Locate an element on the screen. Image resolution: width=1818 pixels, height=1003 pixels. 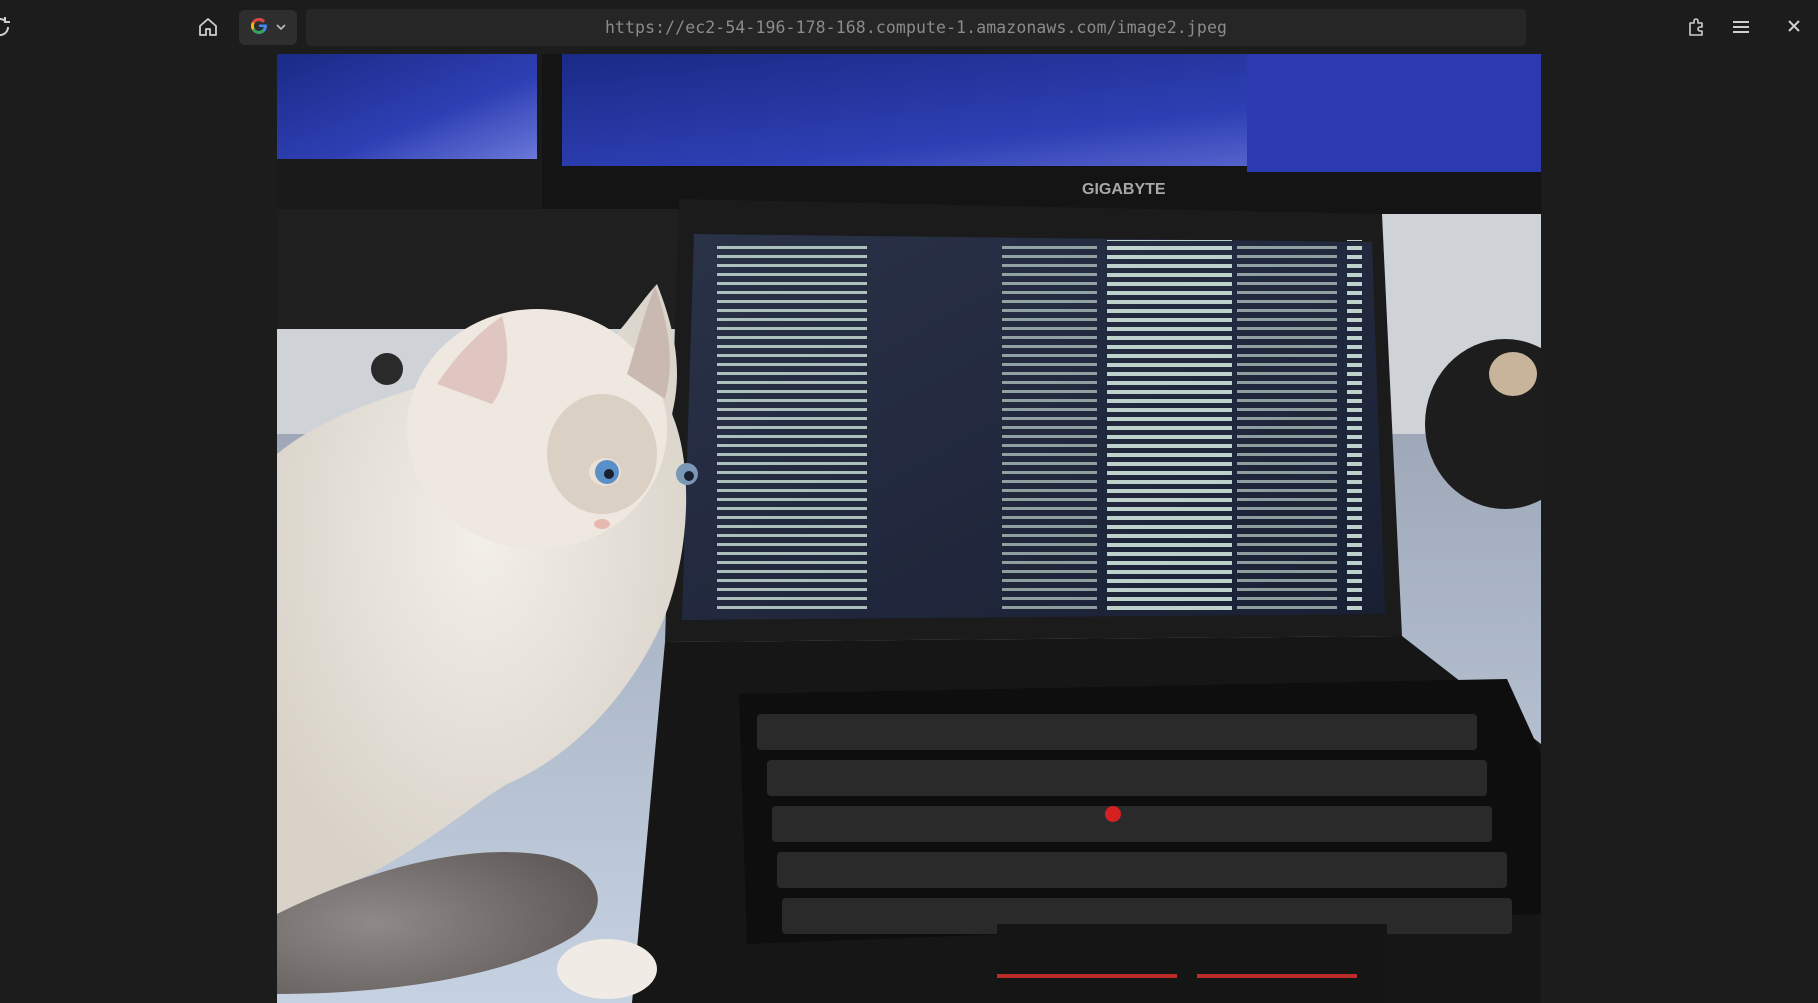
hamburger-menu-icon is located at coordinates (1741, 27).